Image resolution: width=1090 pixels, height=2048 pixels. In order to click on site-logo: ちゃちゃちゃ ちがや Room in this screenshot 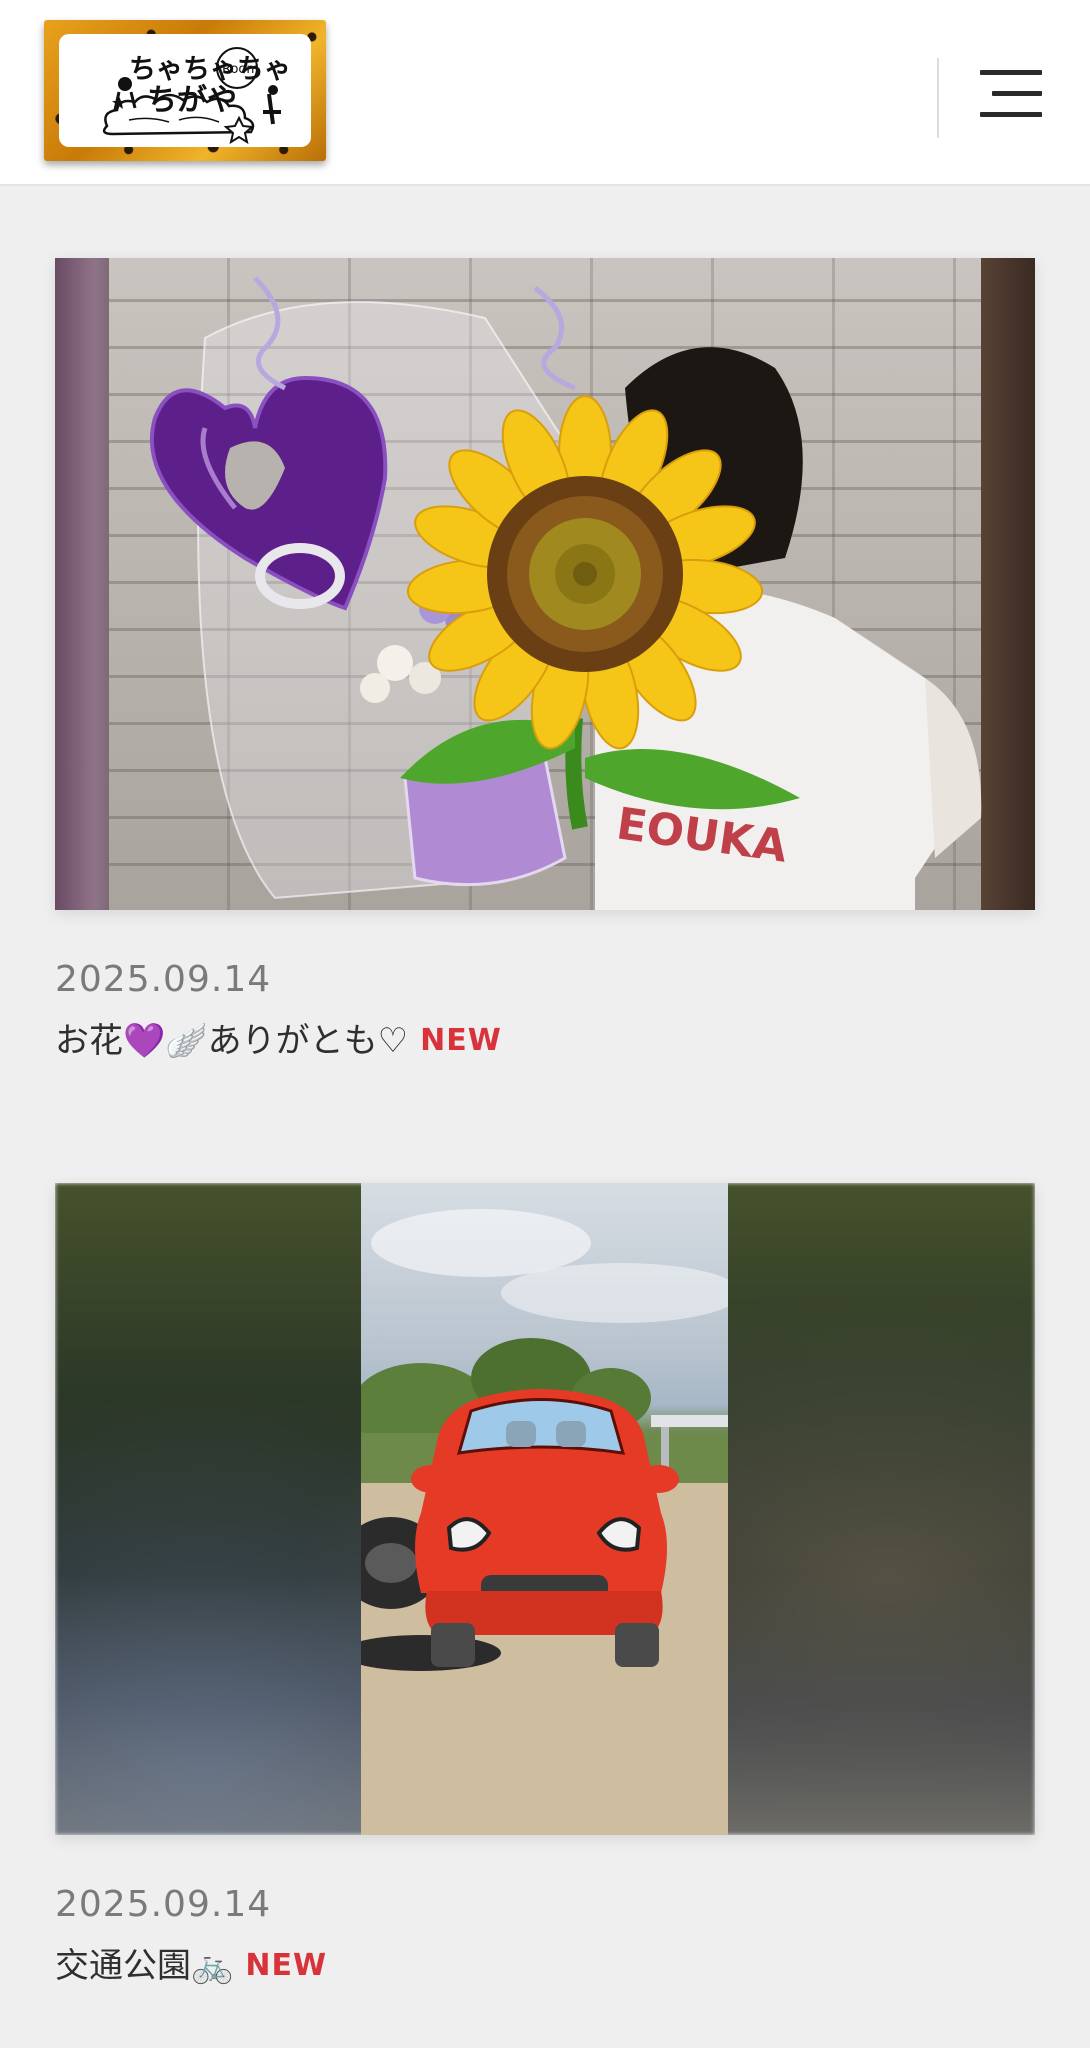, I will do `click(185, 90)`.